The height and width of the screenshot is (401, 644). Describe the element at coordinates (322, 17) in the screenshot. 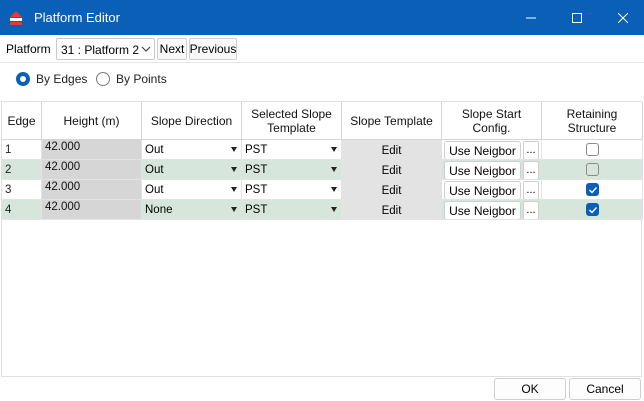

I see `title-bar: Platform Editor` at that location.